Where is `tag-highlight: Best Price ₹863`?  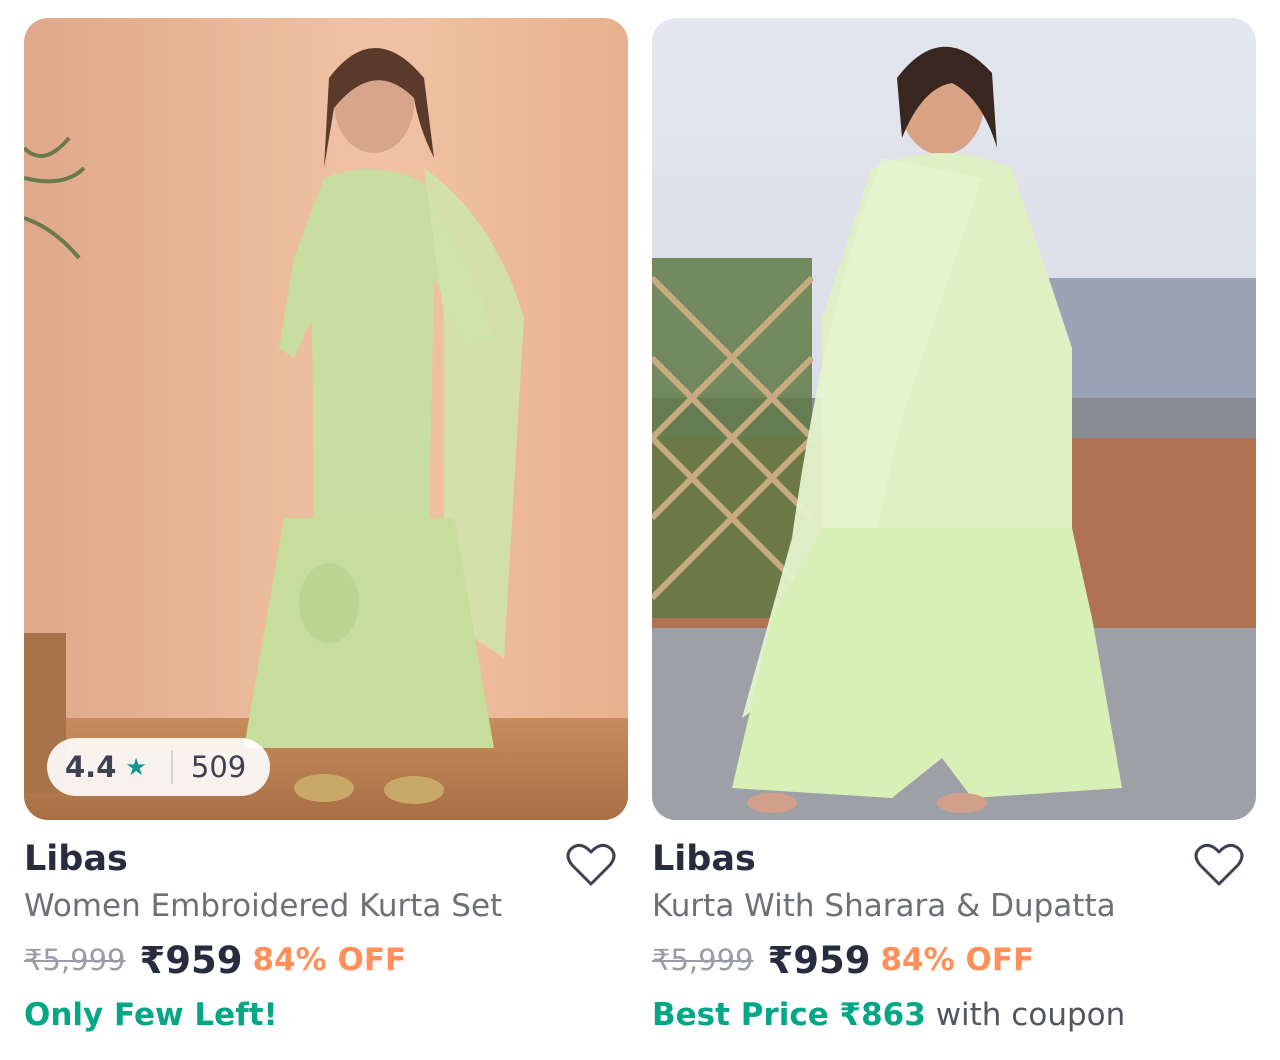
tag-highlight: Best Price ₹863 is located at coordinates (789, 1015).